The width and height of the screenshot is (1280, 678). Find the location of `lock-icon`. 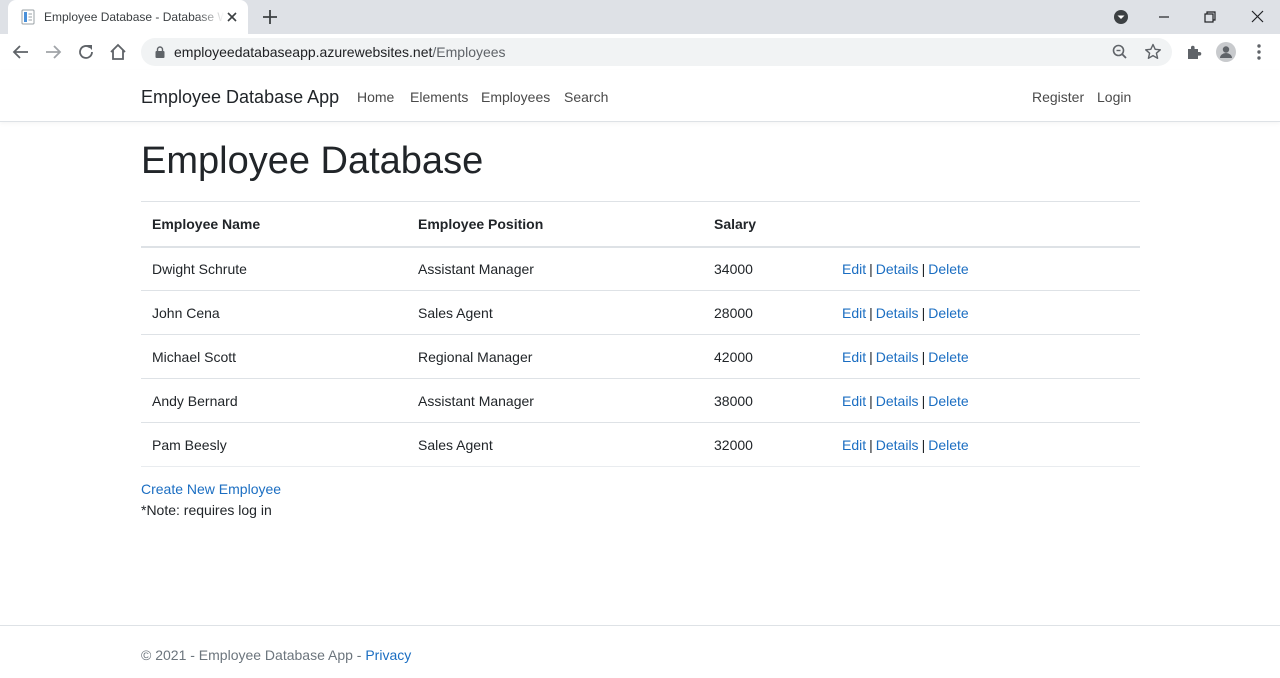

lock-icon is located at coordinates (160, 52).